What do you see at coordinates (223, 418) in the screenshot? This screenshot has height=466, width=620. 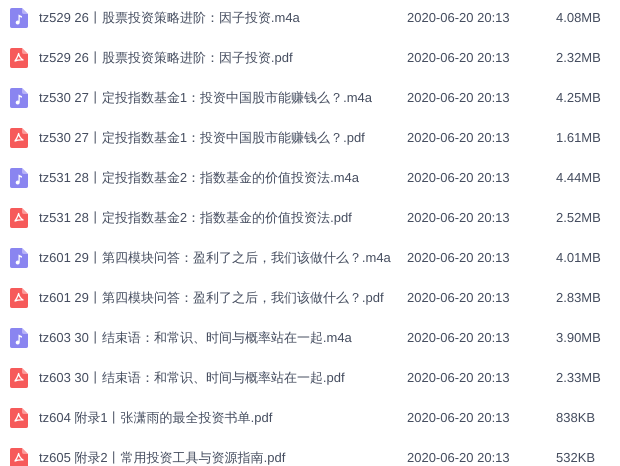 I see `file-name: tz604 附录1丨张潇雨的最全投资书单.pdf` at bounding box center [223, 418].